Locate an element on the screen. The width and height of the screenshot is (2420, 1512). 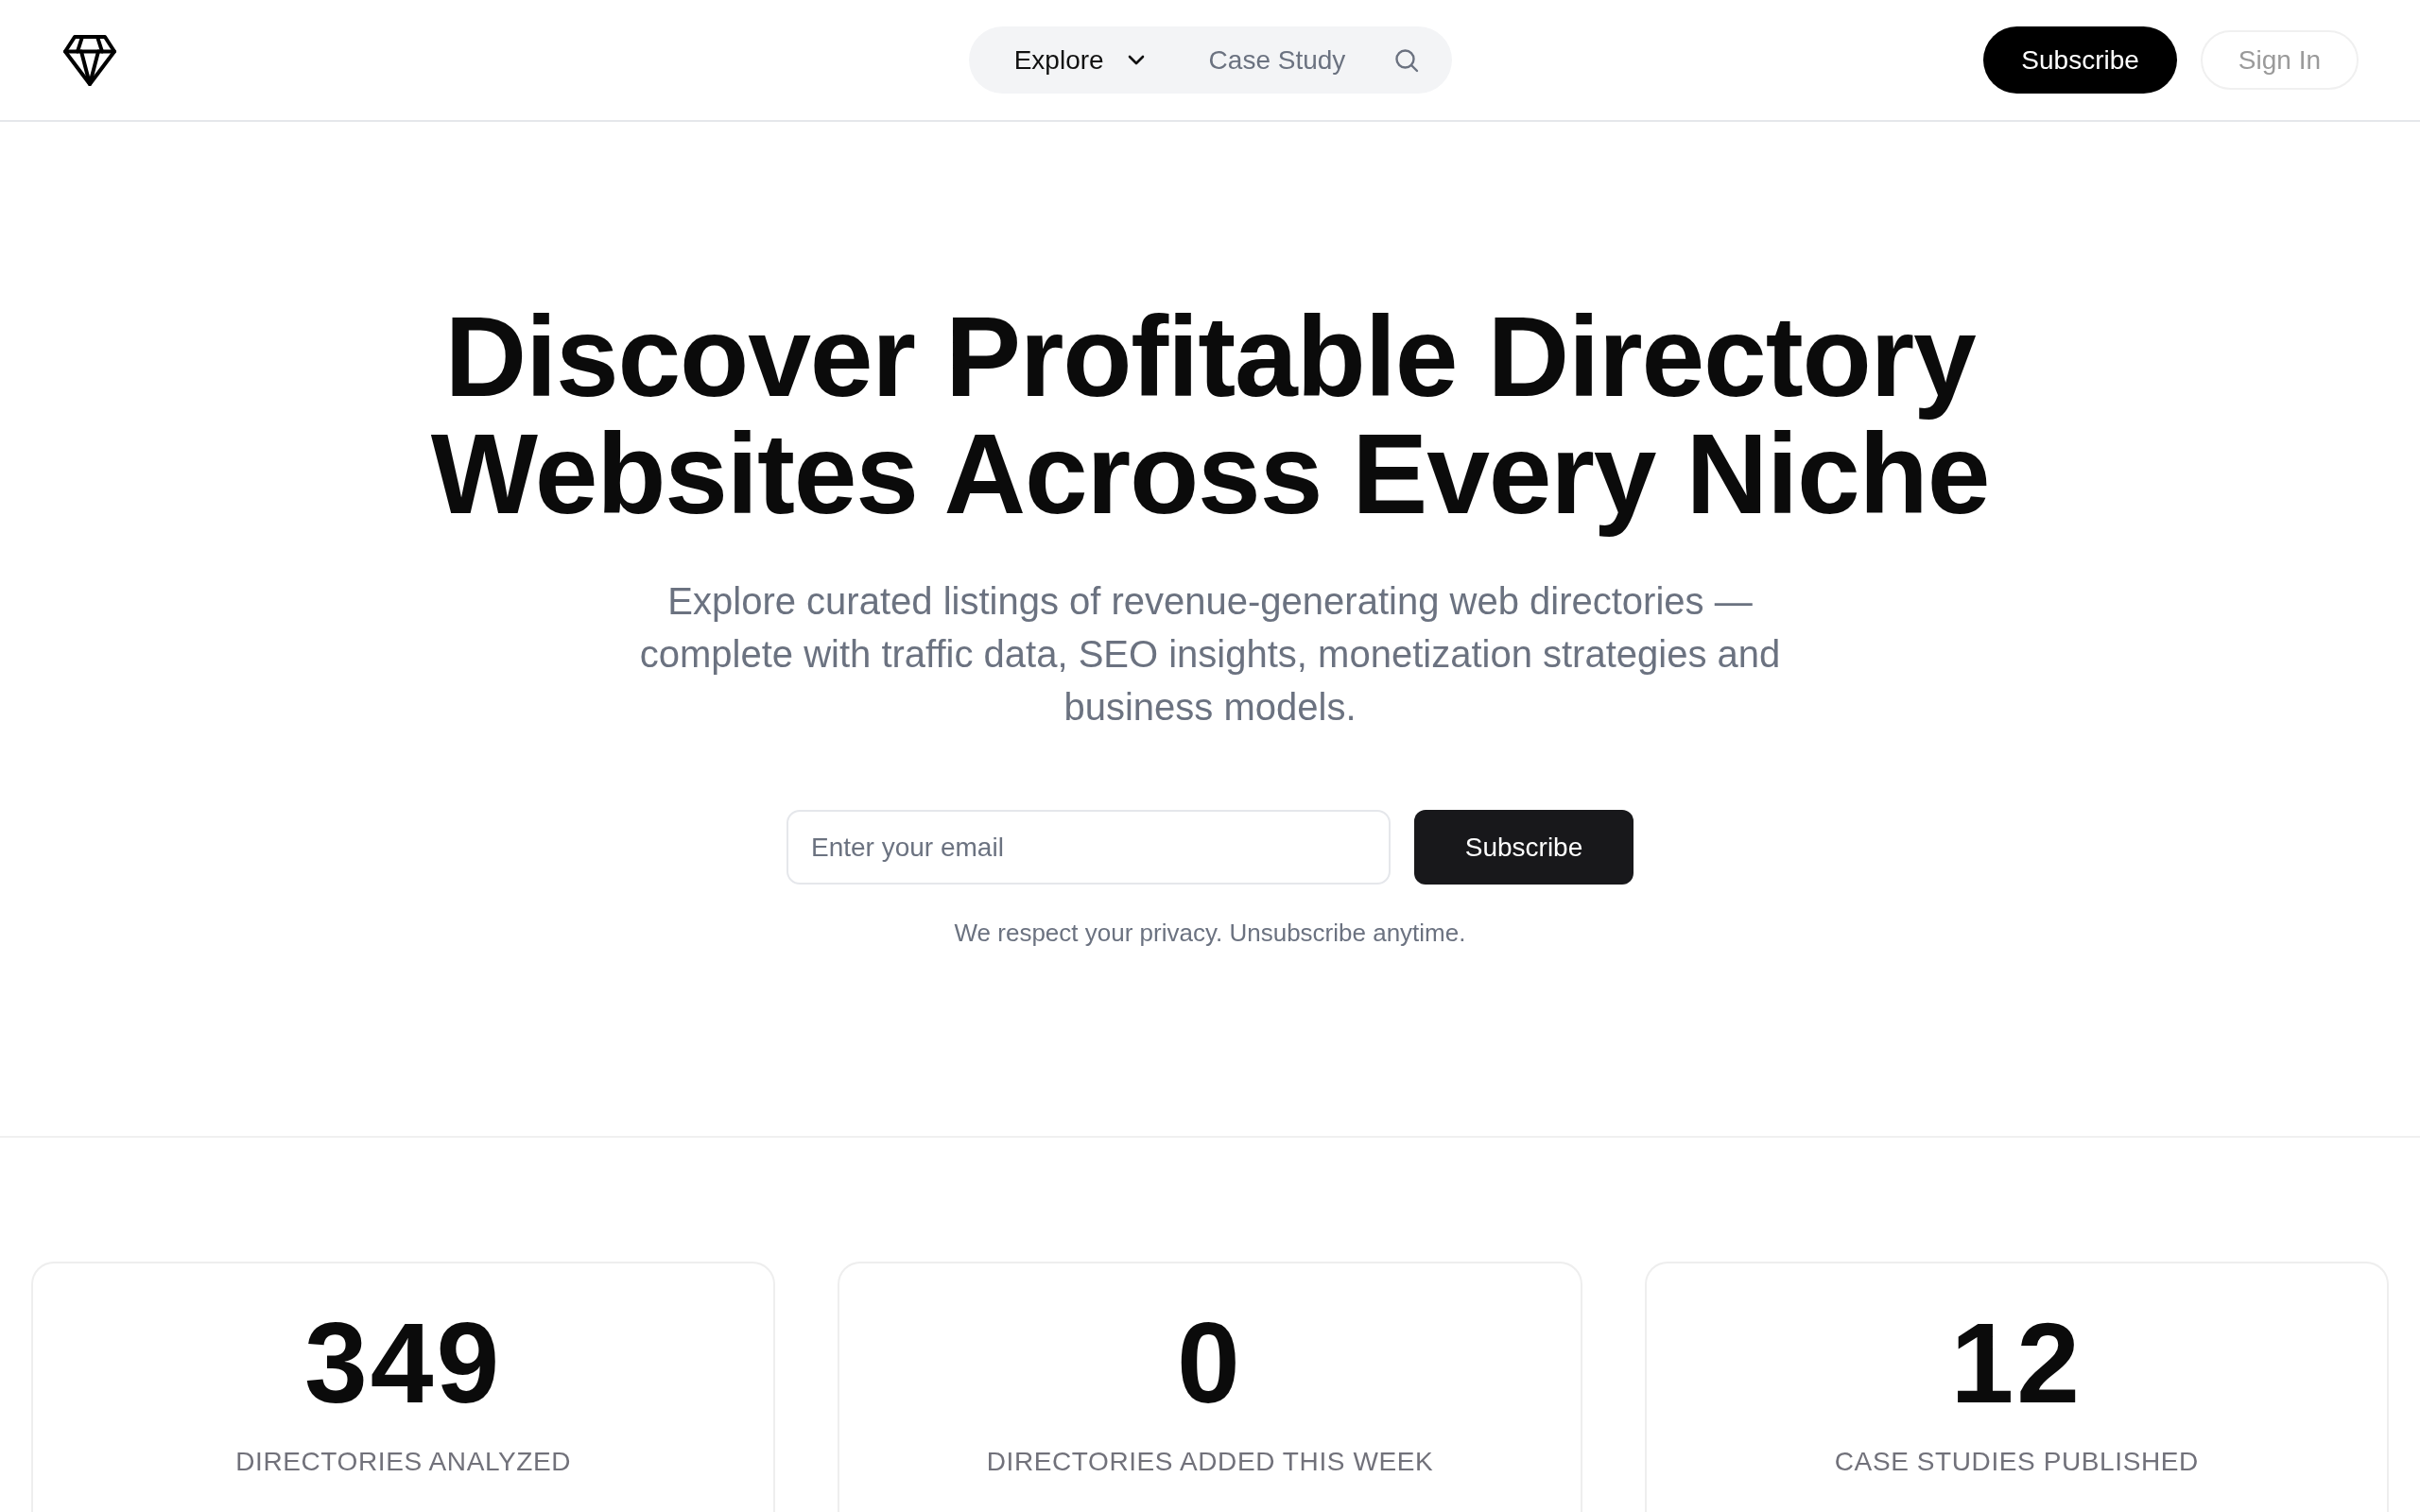
stat-label: CASE STUDIES PUBLISHED is located at coordinates (2017, 1462).